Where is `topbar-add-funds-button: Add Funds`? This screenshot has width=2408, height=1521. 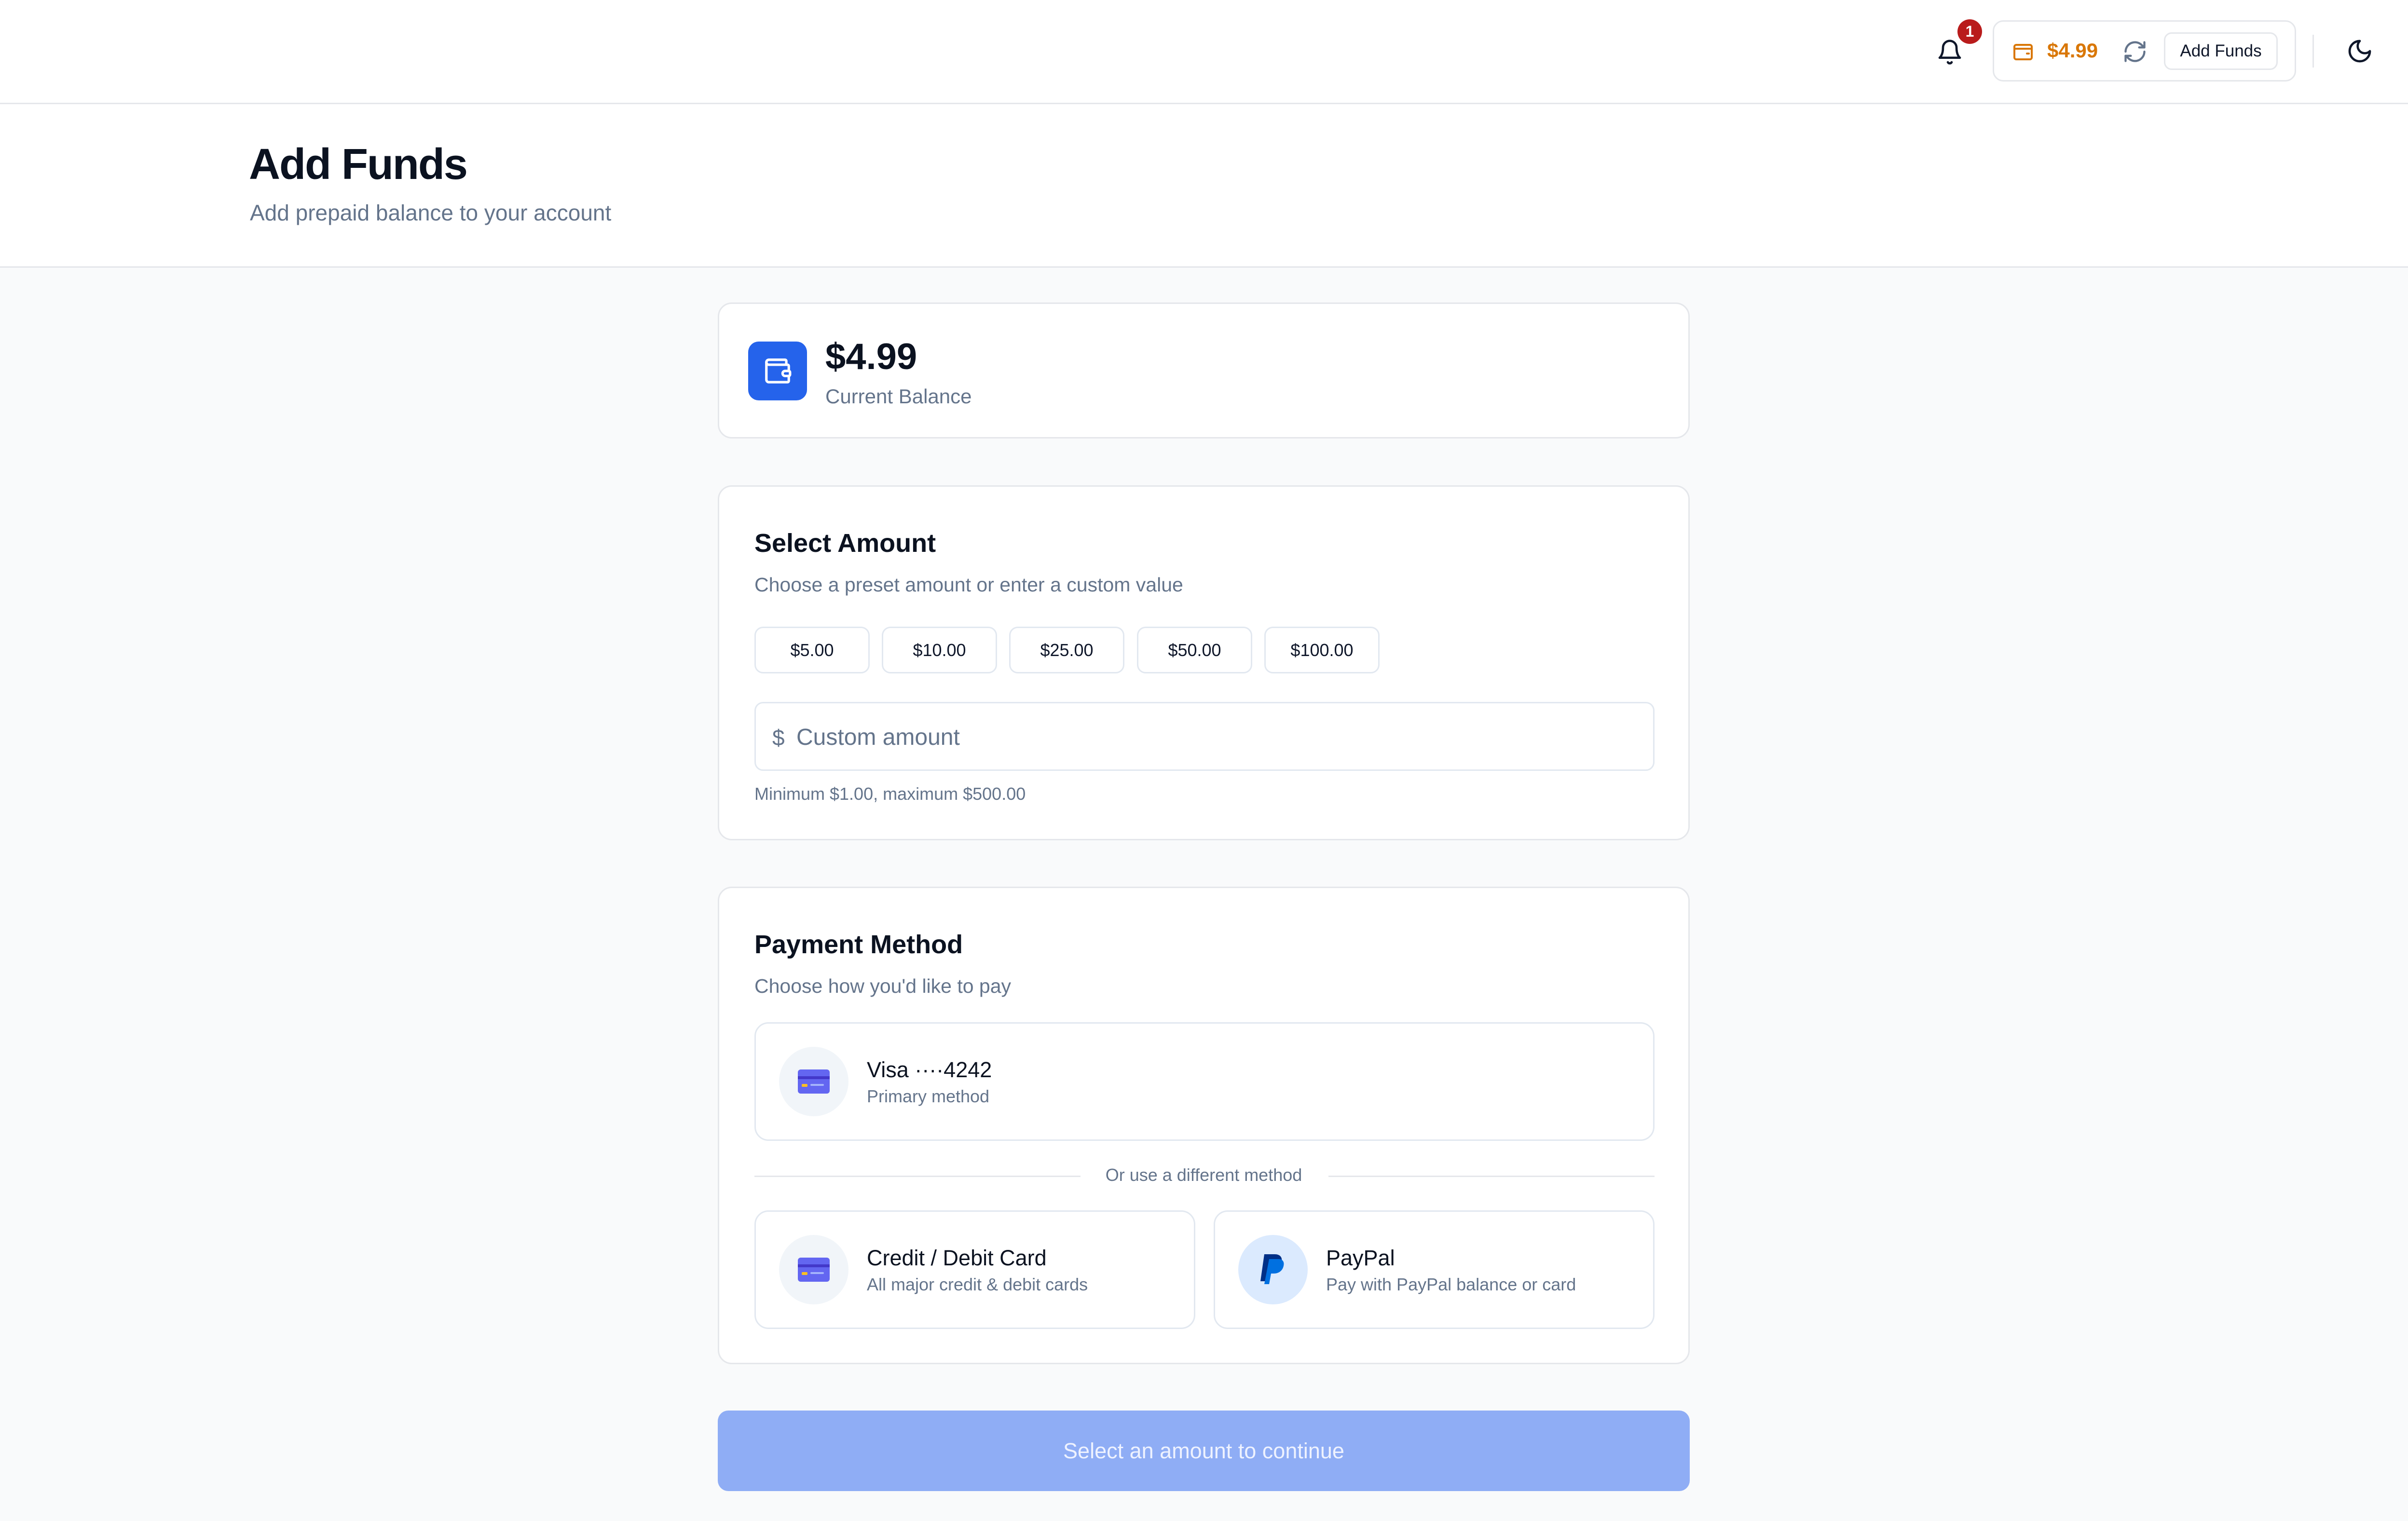
topbar-add-funds-button: Add Funds is located at coordinates (2221, 51).